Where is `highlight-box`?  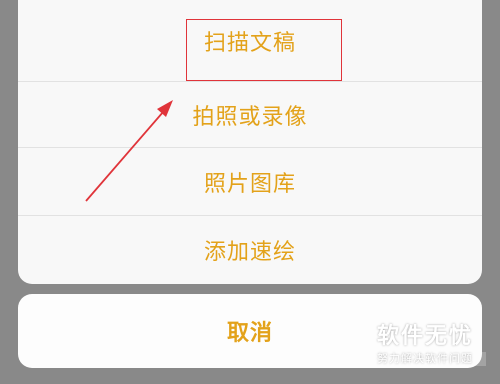
highlight-box is located at coordinates (264, 50).